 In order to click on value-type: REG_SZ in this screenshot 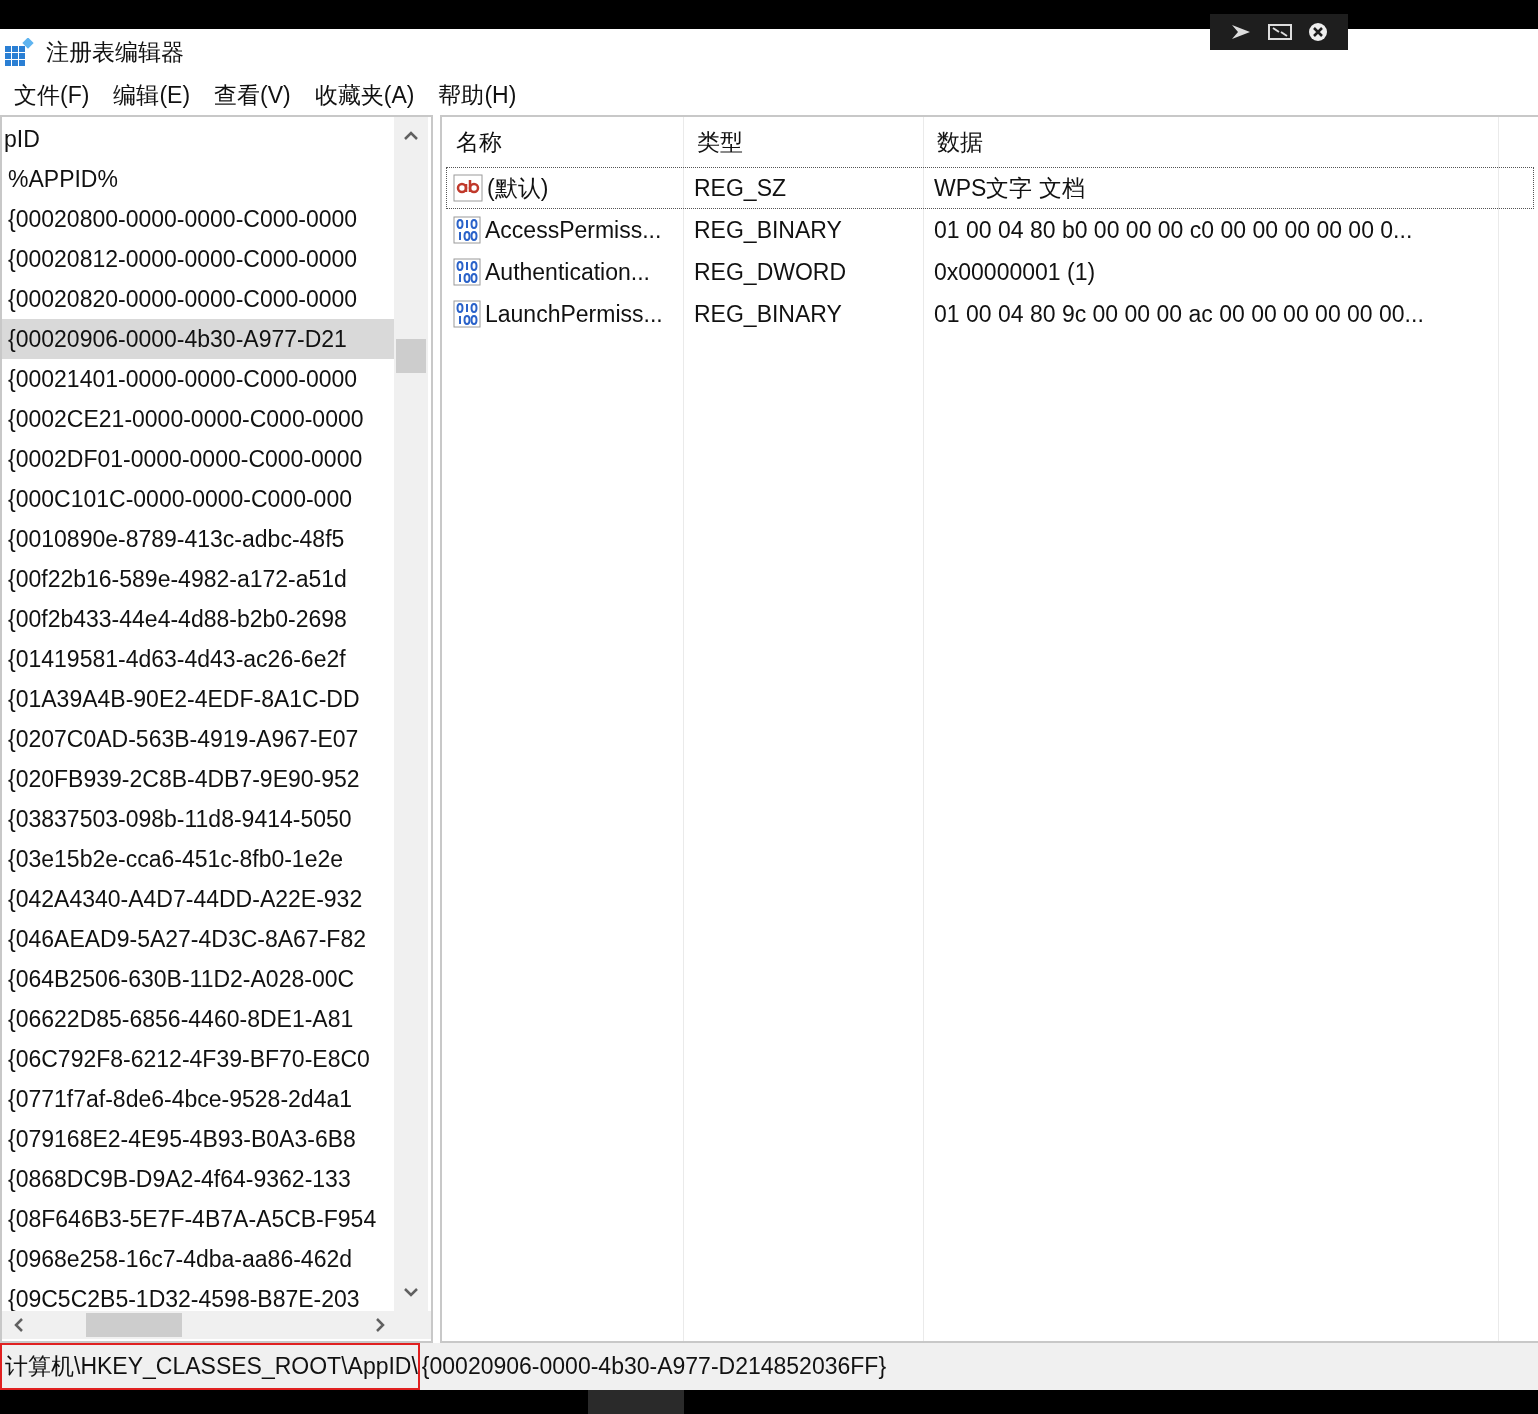, I will do `click(740, 188)`.